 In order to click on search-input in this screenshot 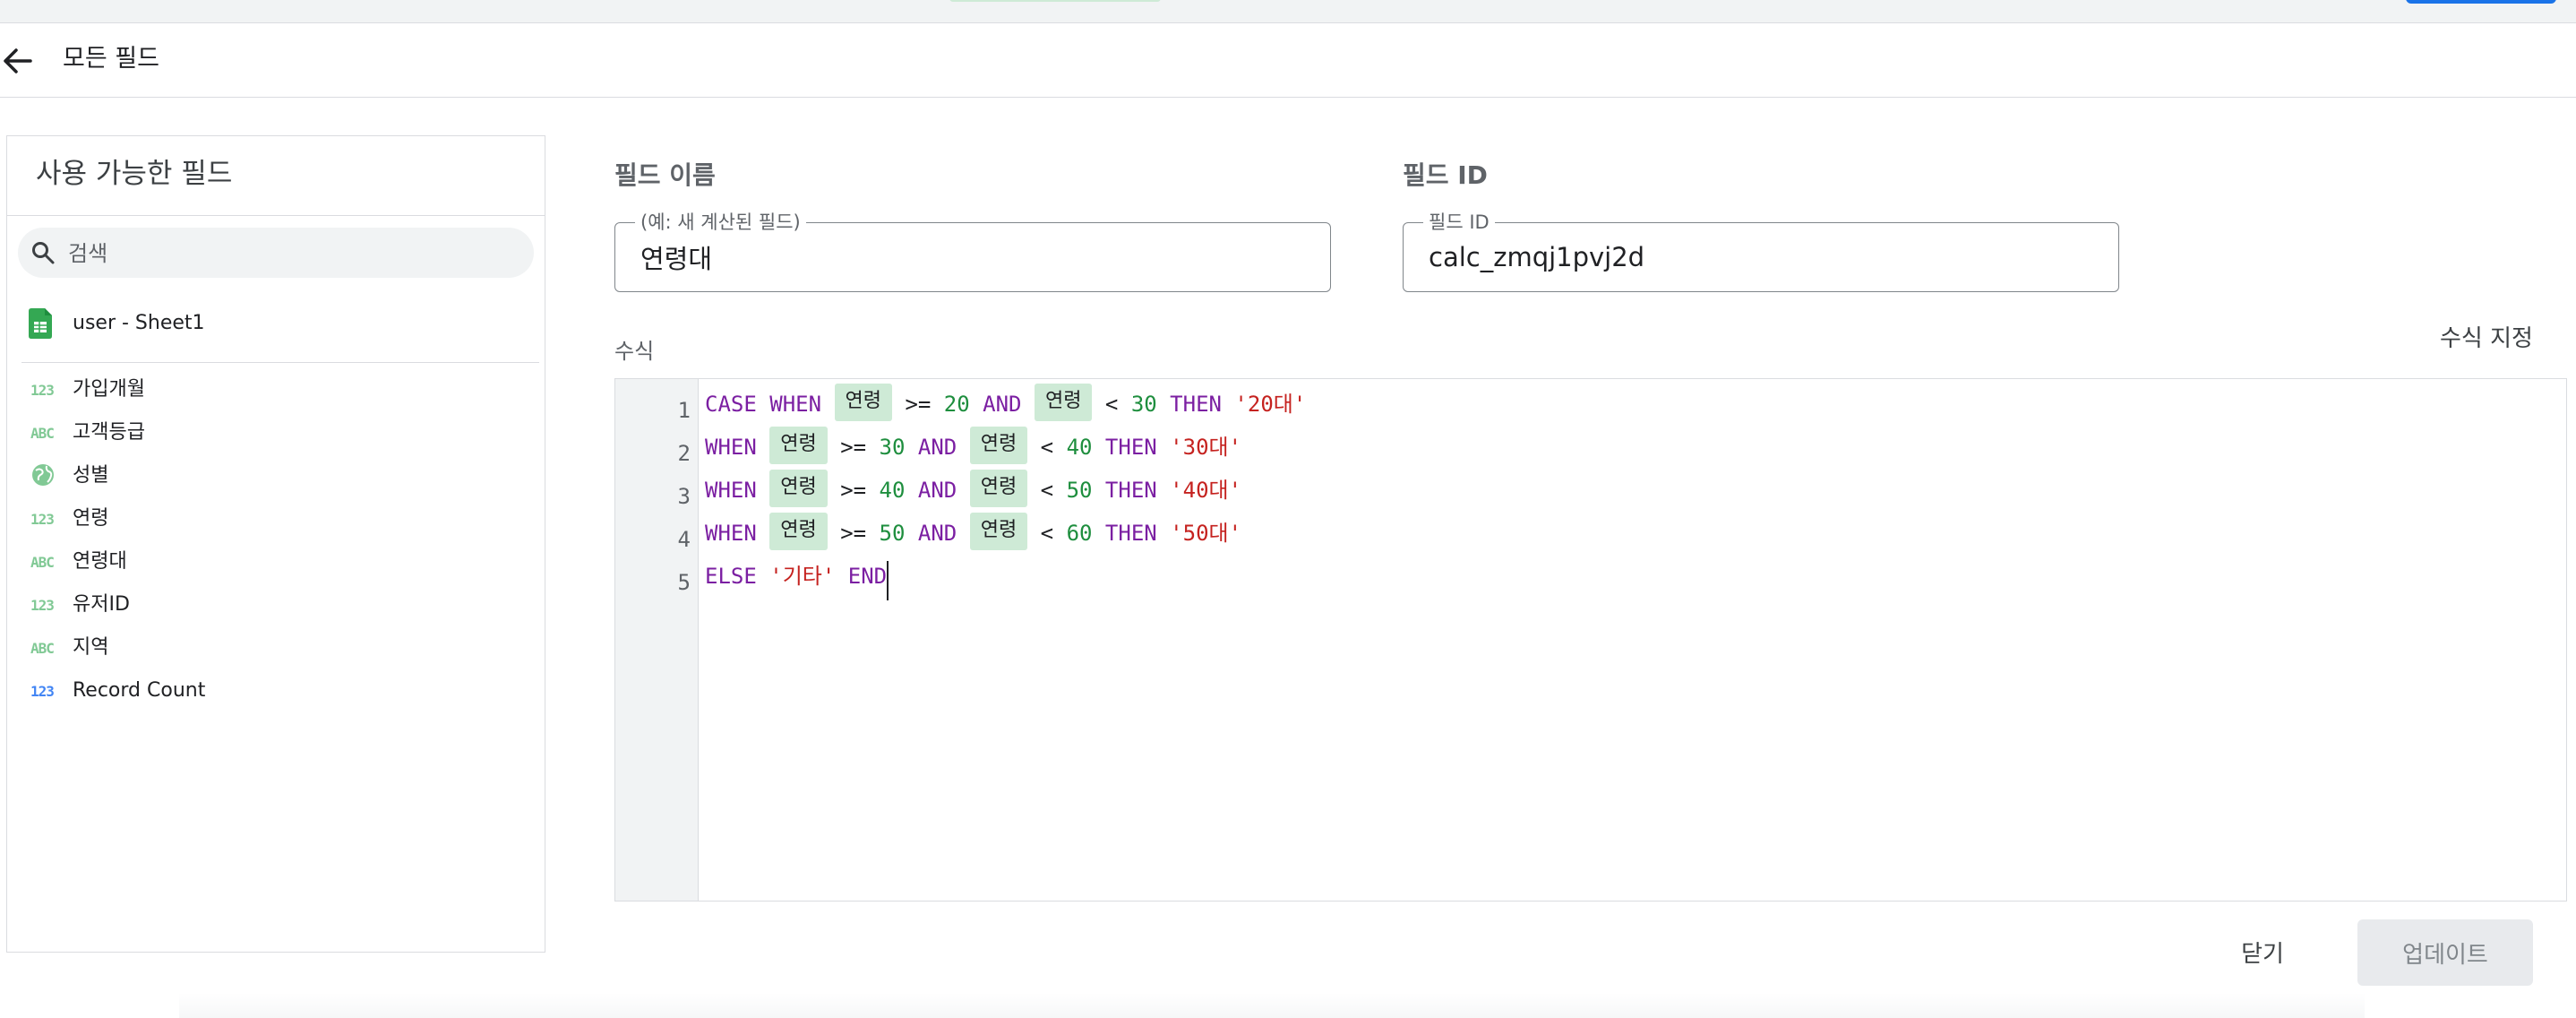, I will do `click(292, 253)`.